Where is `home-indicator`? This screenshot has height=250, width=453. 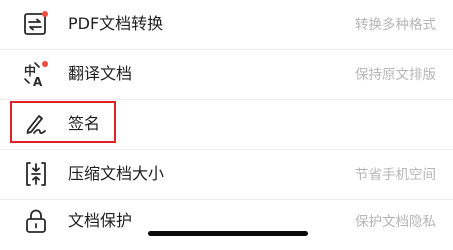 home-indicator is located at coordinates (228, 233).